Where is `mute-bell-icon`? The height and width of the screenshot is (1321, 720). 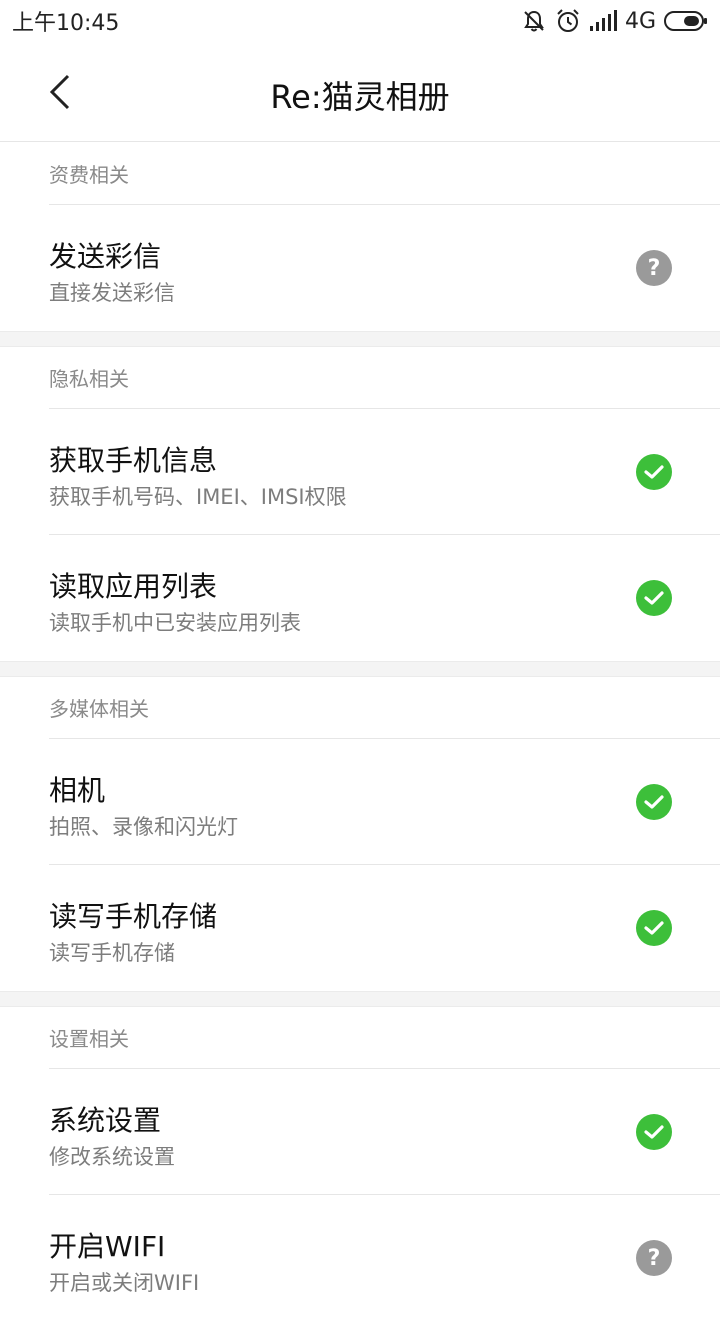
mute-bell-icon is located at coordinates (534, 21).